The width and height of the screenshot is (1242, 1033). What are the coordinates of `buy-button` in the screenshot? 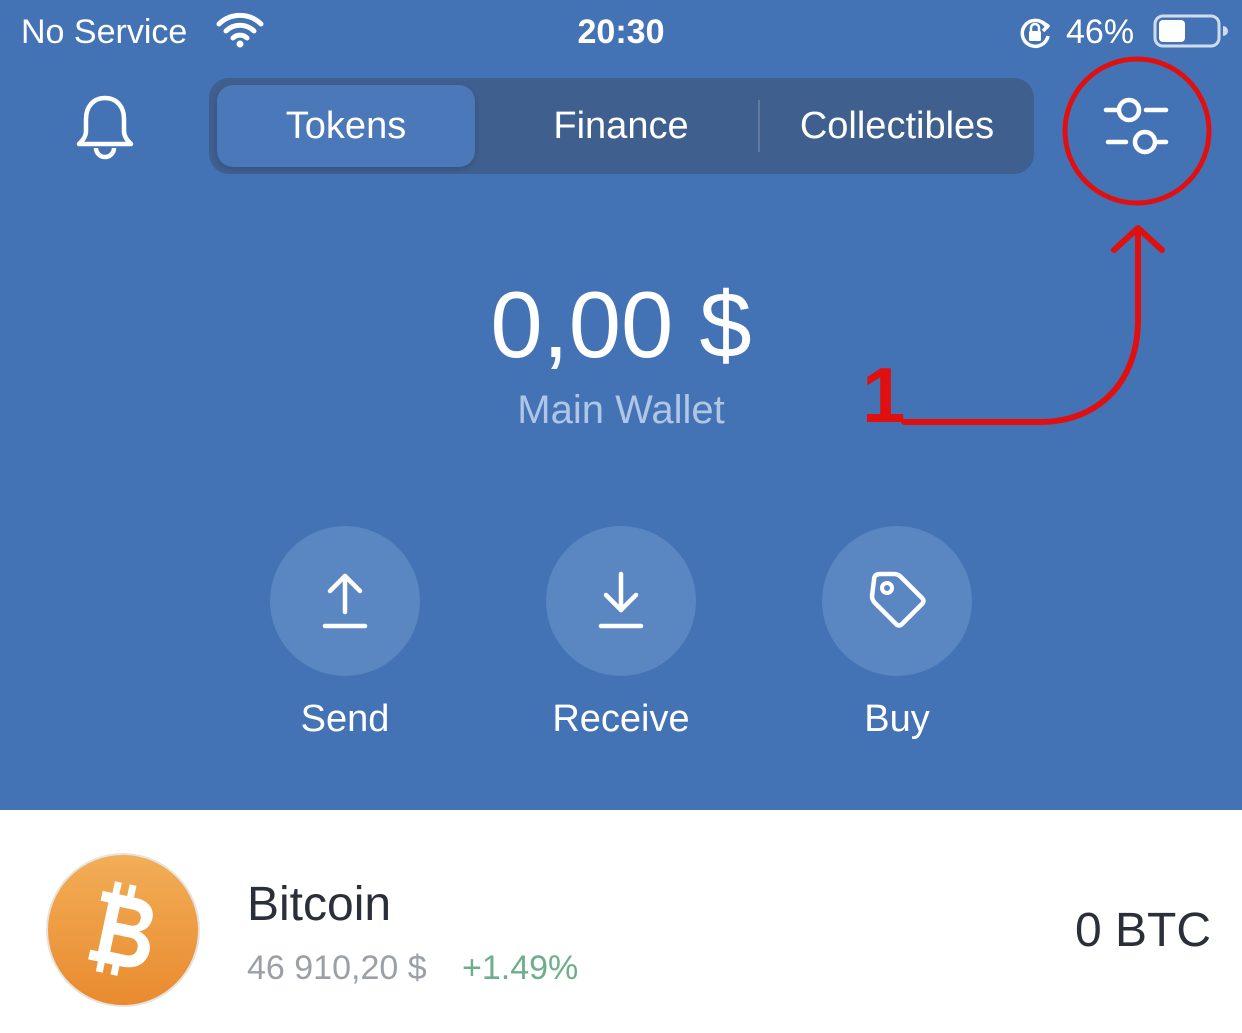 It's located at (897, 601).